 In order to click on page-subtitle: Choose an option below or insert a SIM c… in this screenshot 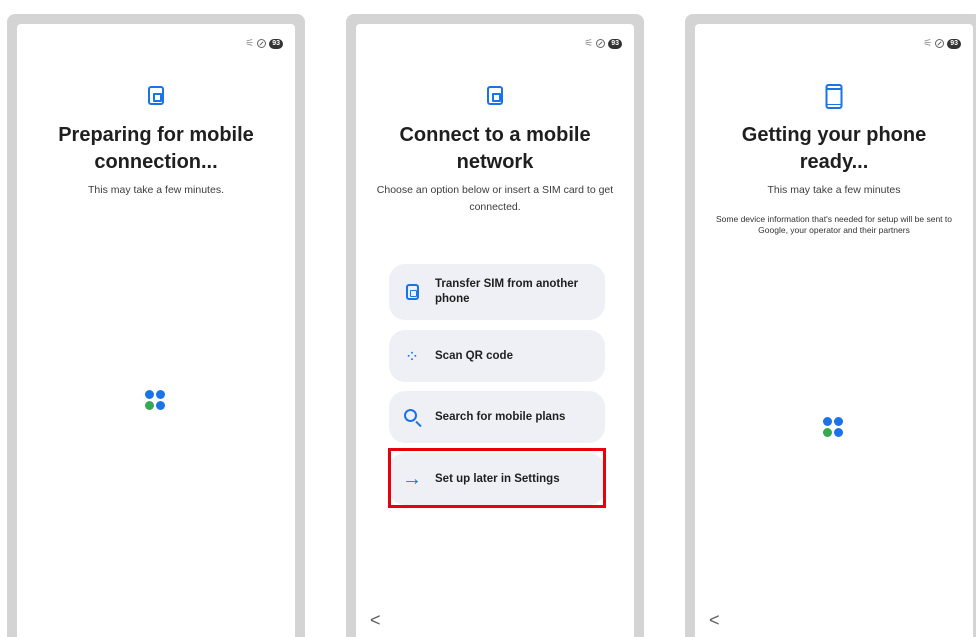, I will do `click(495, 198)`.